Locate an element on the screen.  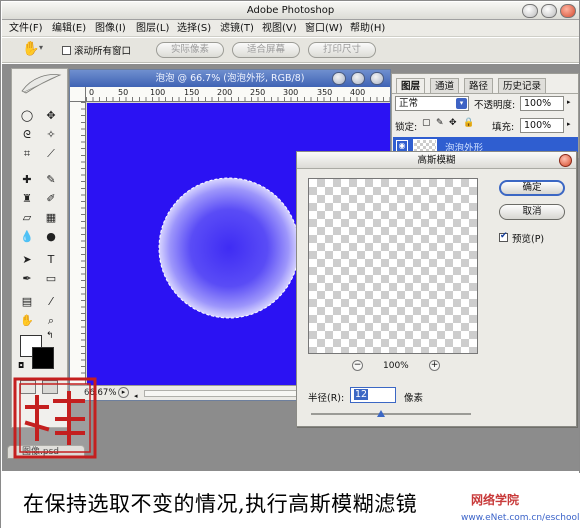
background-color-swatch is located at coordinates (43, 358).